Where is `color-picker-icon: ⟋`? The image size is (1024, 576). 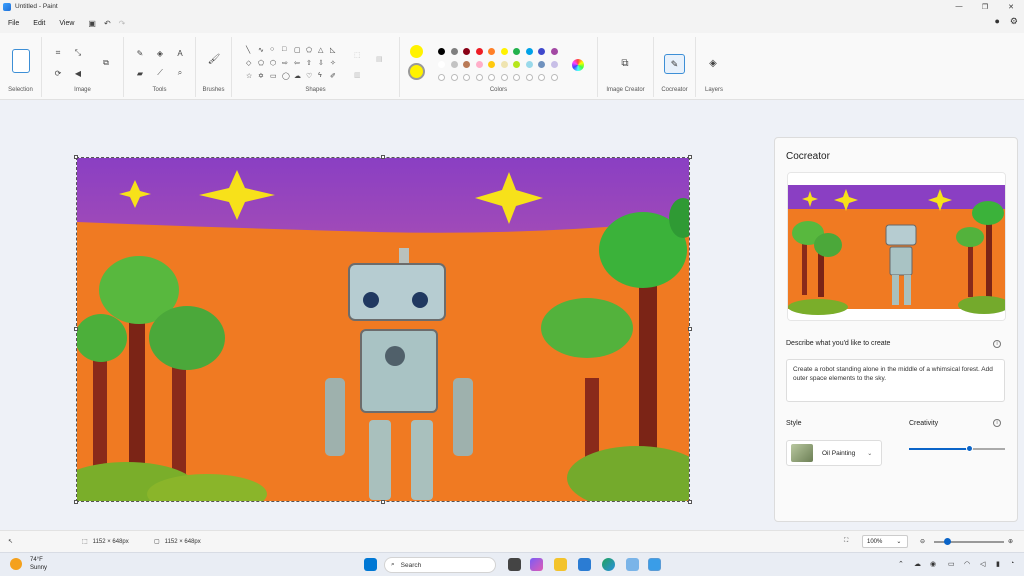
color-picker-icon: ⟋ is located at coordinates (160, 73).